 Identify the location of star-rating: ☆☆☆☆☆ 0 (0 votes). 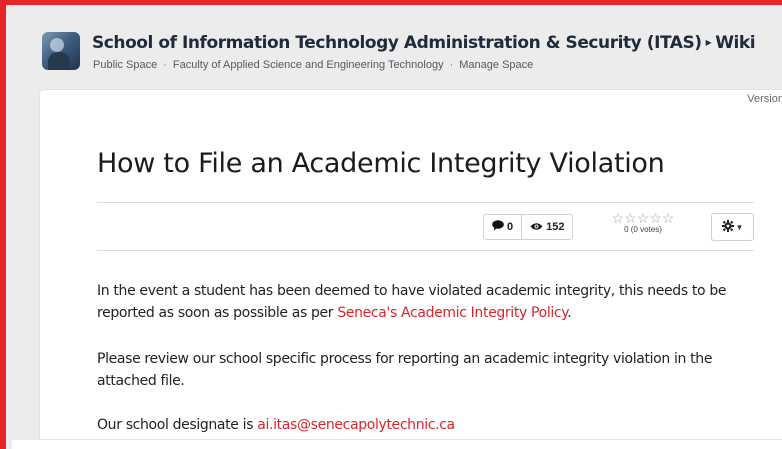
(643, 222).